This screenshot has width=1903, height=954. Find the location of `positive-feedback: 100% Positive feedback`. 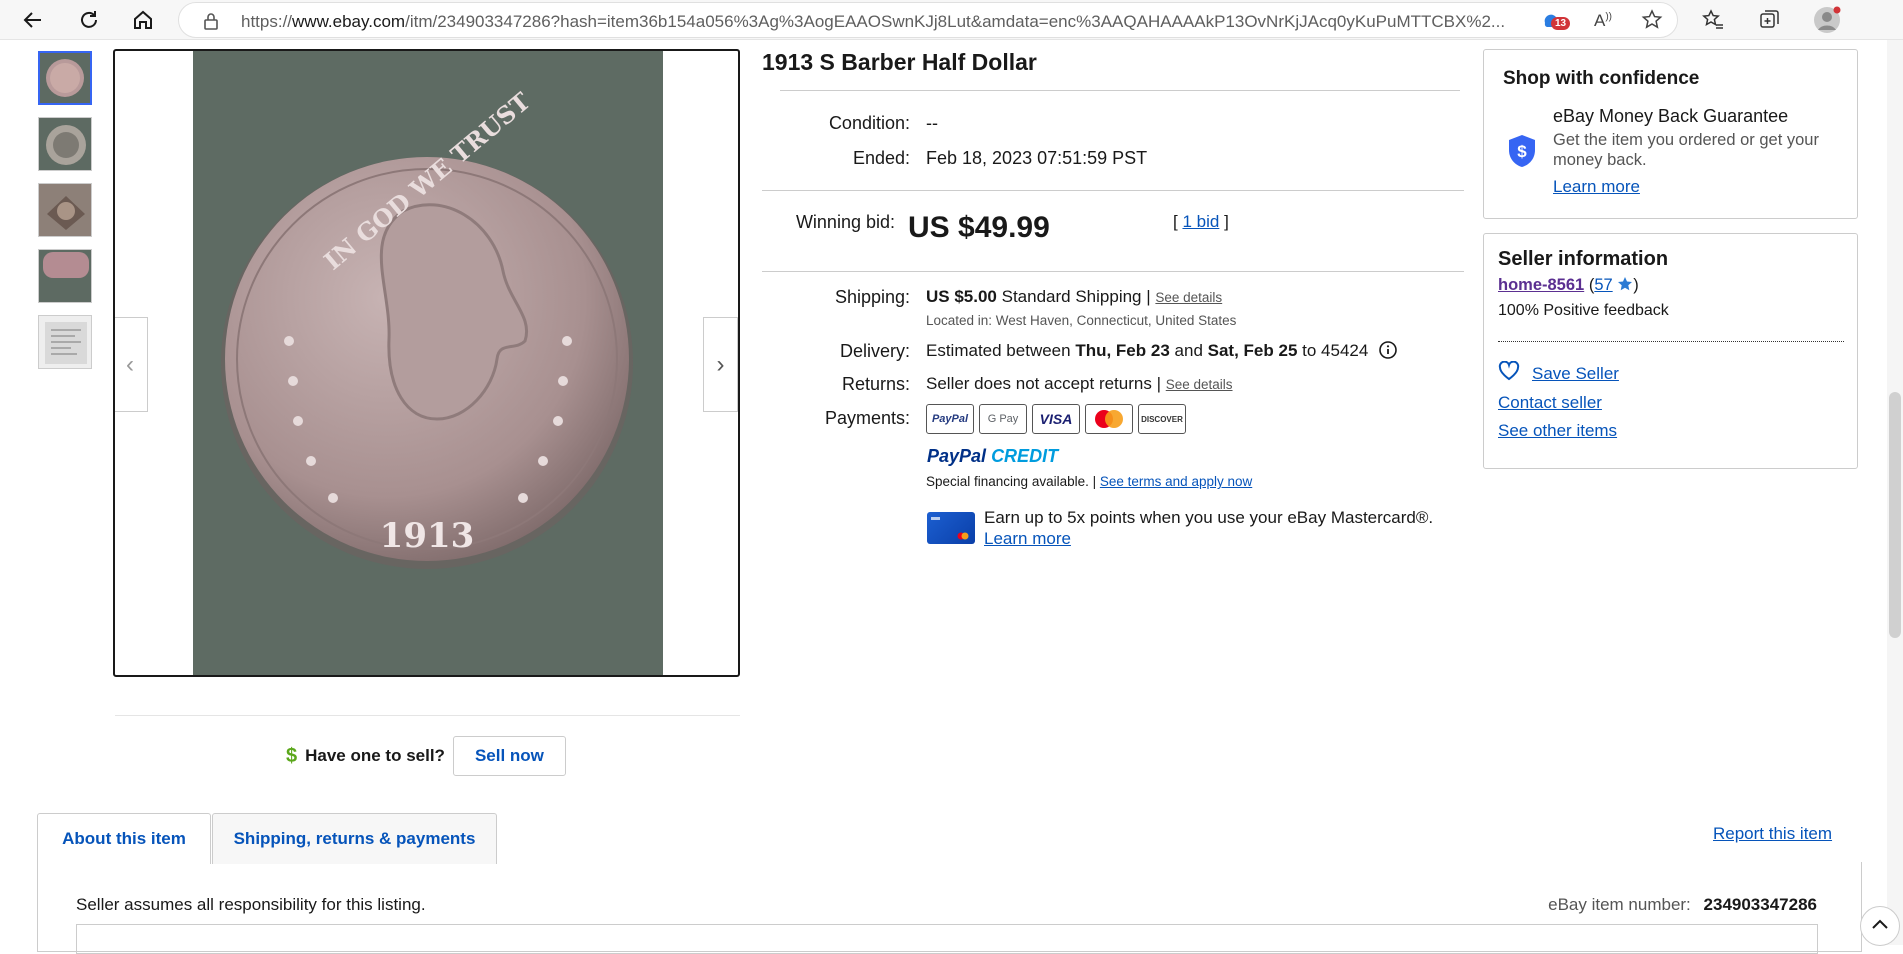

positive-feedback: 100% Positive feedback is located at coordinates (1583, 310).